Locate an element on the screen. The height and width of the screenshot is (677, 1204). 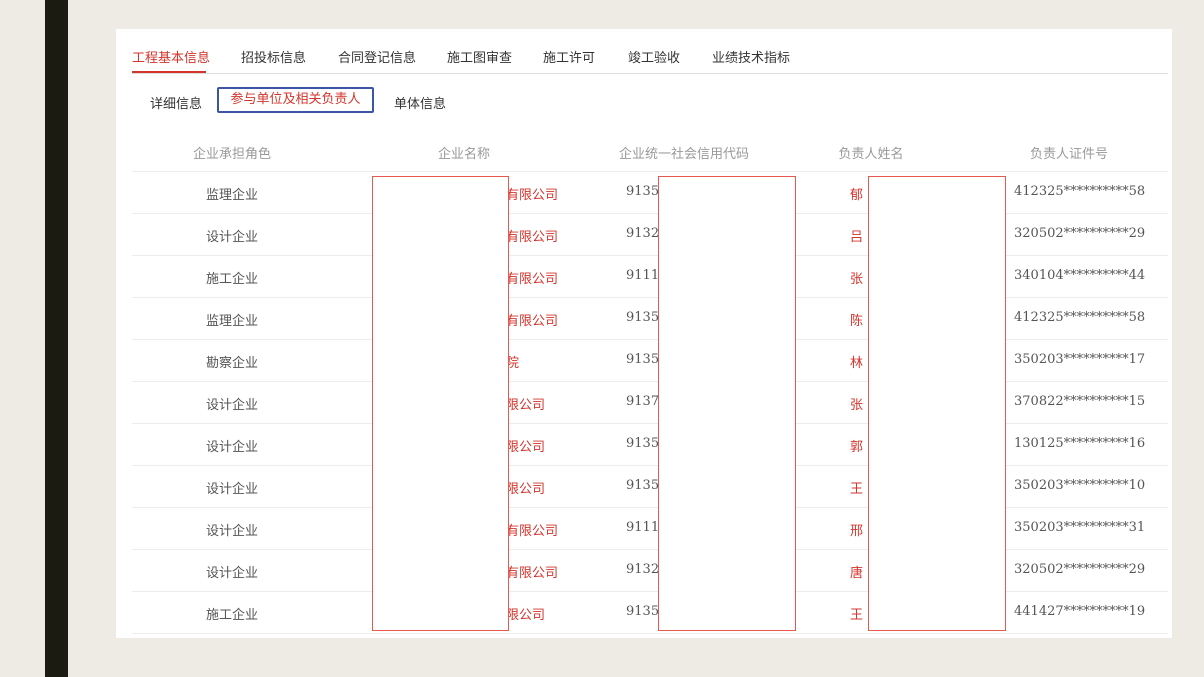
tab-performance-indicators: 业绩技术指标 is located at coordinates (751, 56).